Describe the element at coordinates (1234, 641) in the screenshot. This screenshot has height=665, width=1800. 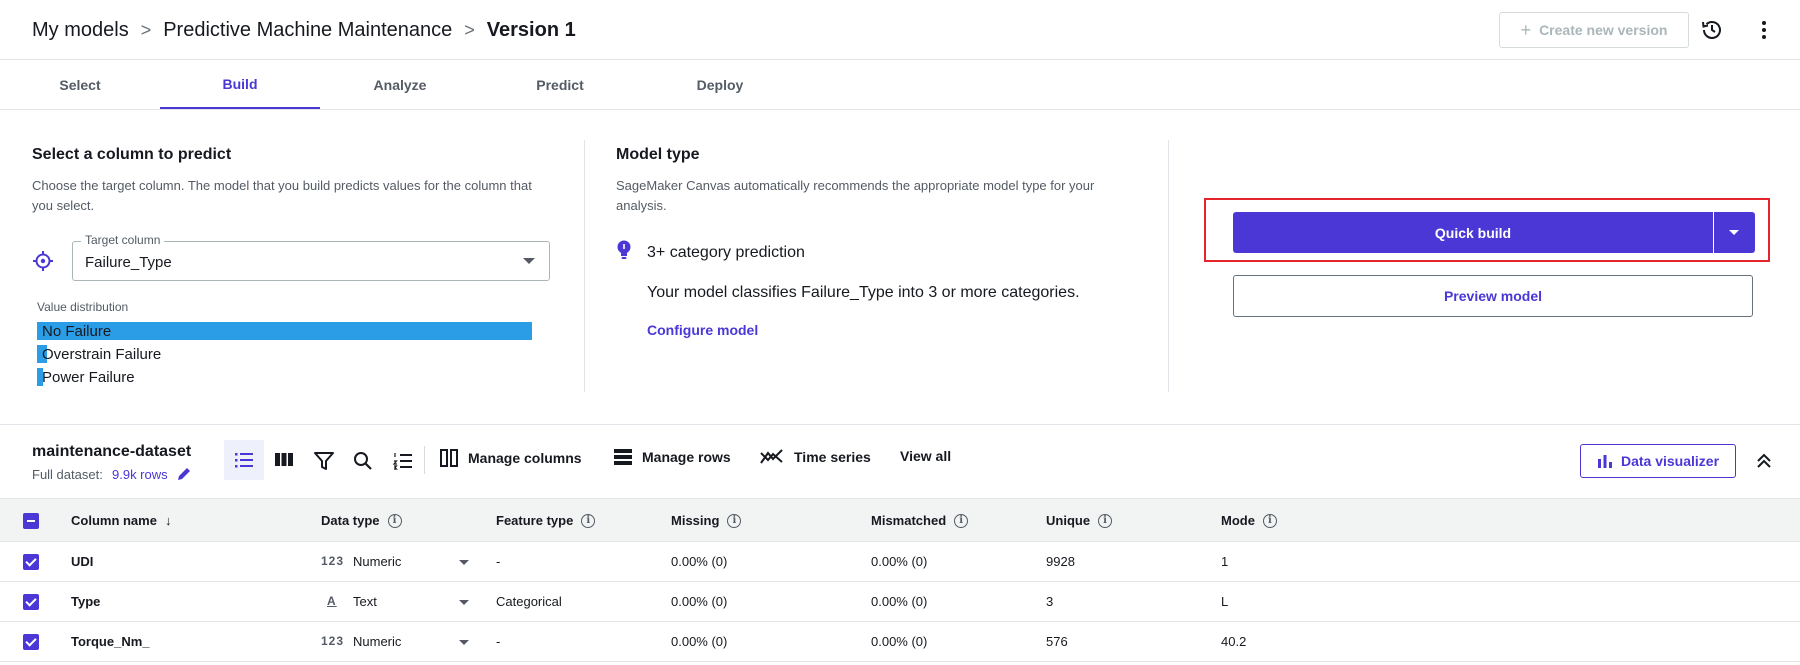
I see `cell-mode: 40.2` at that location.